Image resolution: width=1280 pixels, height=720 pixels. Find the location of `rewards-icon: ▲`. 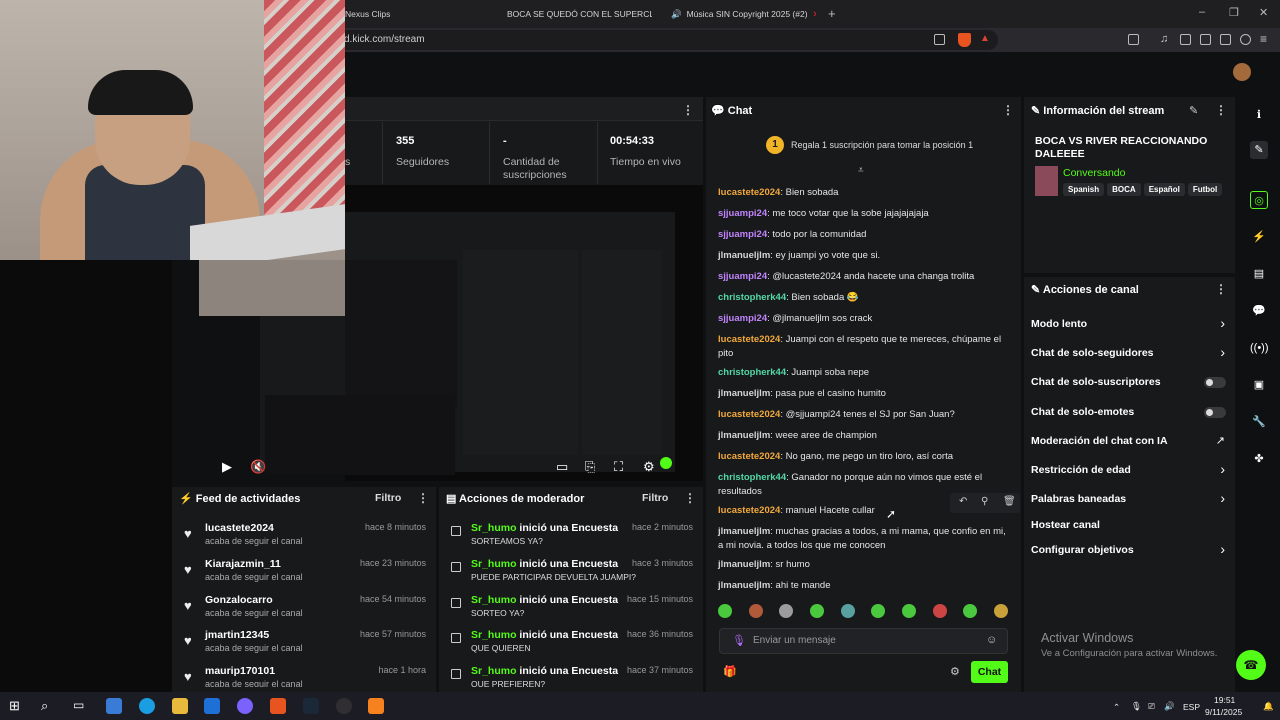

rewards-icon: ▲ is located at coordinates (985, 38).